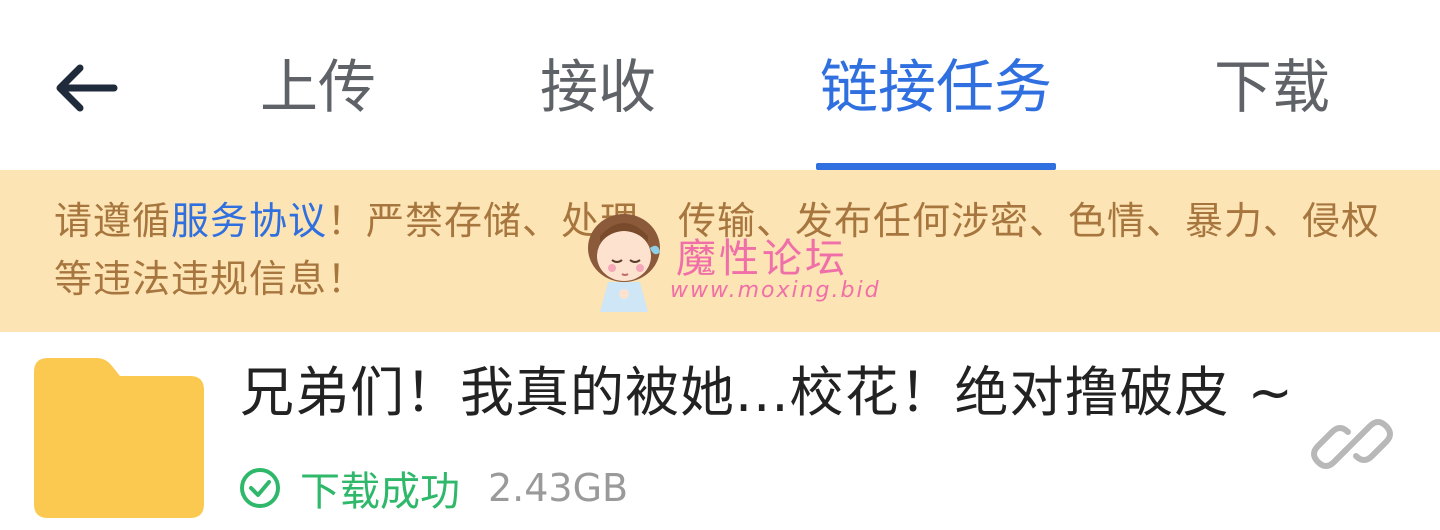 The width and height of the screenshot is (1440, 530). Describe the element at coordinates (318, 87) in the screenshot. I see `tab-upload: 上传` at that location.